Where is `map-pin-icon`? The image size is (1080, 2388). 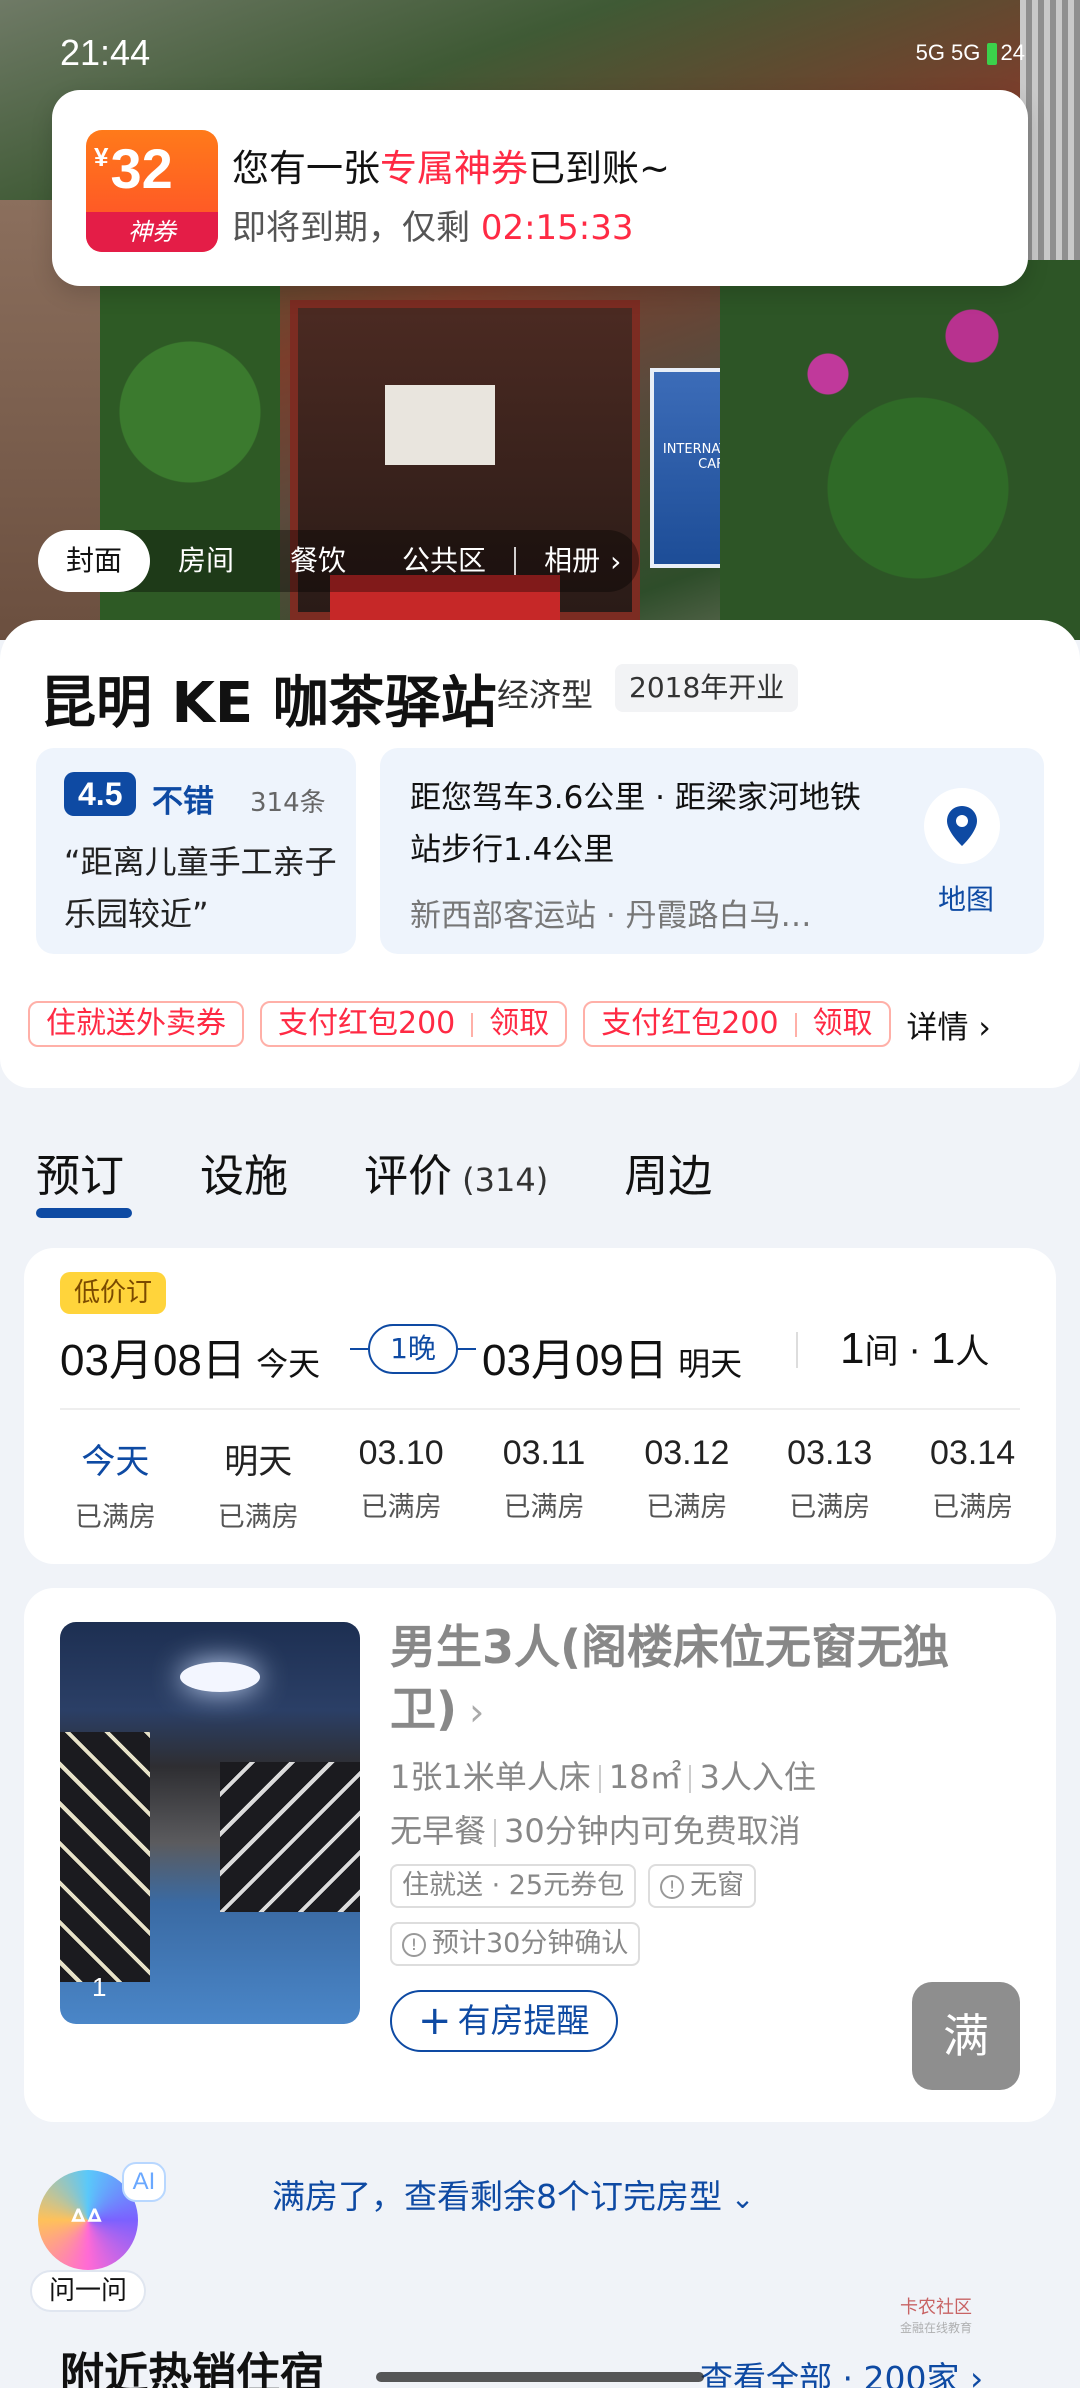
map-pin-icon is located at coordinates (962, 826).